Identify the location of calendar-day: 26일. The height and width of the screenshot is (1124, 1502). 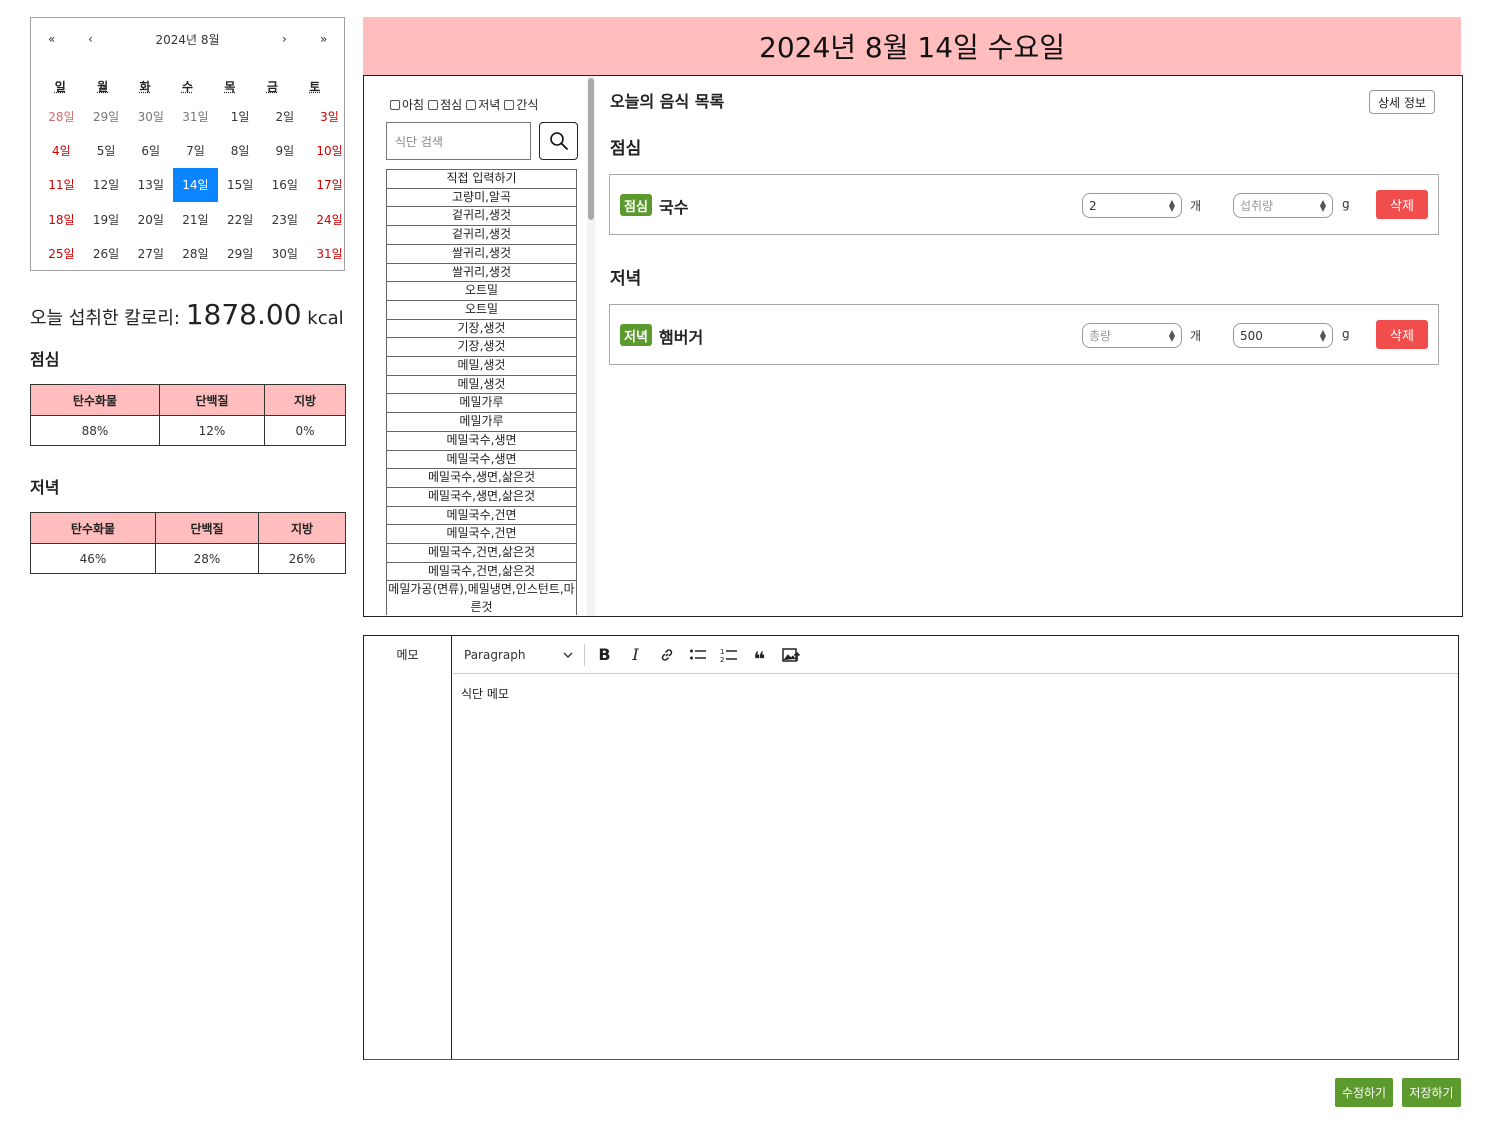
(106, 253).